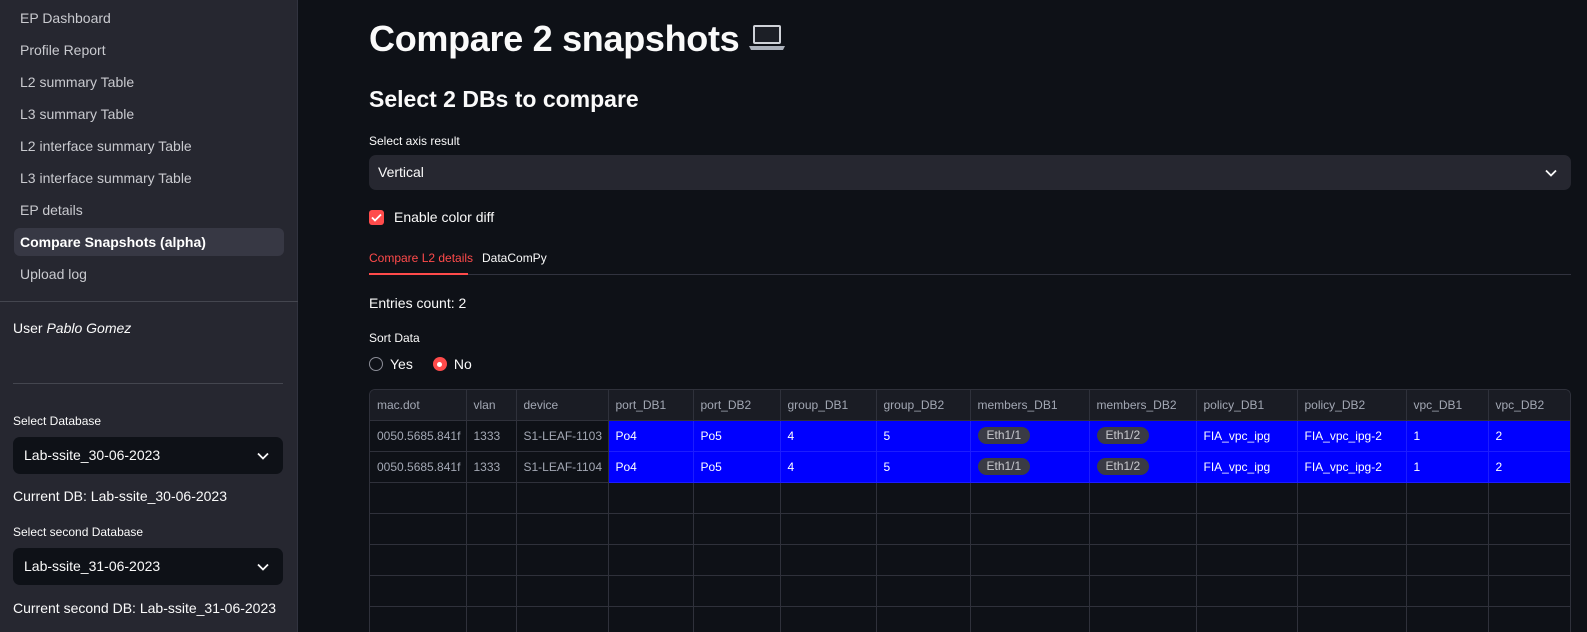  What do you see at coordinates (149, 146) in the screenshot?
I see `sidebar-item-l2-interface-summary: L2 interface summary Table` at bounding box center [149, 146].